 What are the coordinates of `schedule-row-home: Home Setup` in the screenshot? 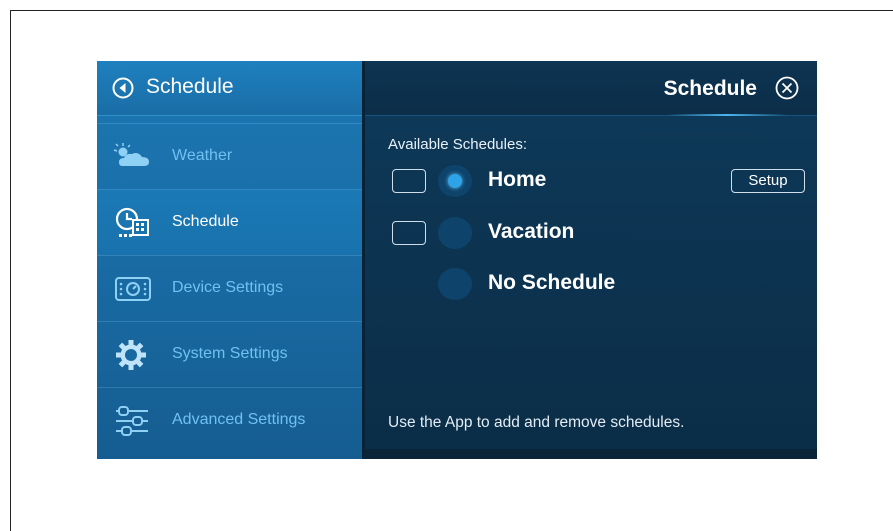 It's located at (598, 181).